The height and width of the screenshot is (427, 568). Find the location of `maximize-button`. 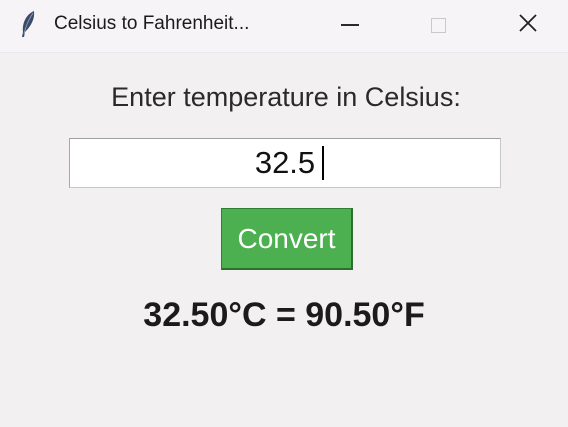

maximize-button is located at coordinates (438, 25).